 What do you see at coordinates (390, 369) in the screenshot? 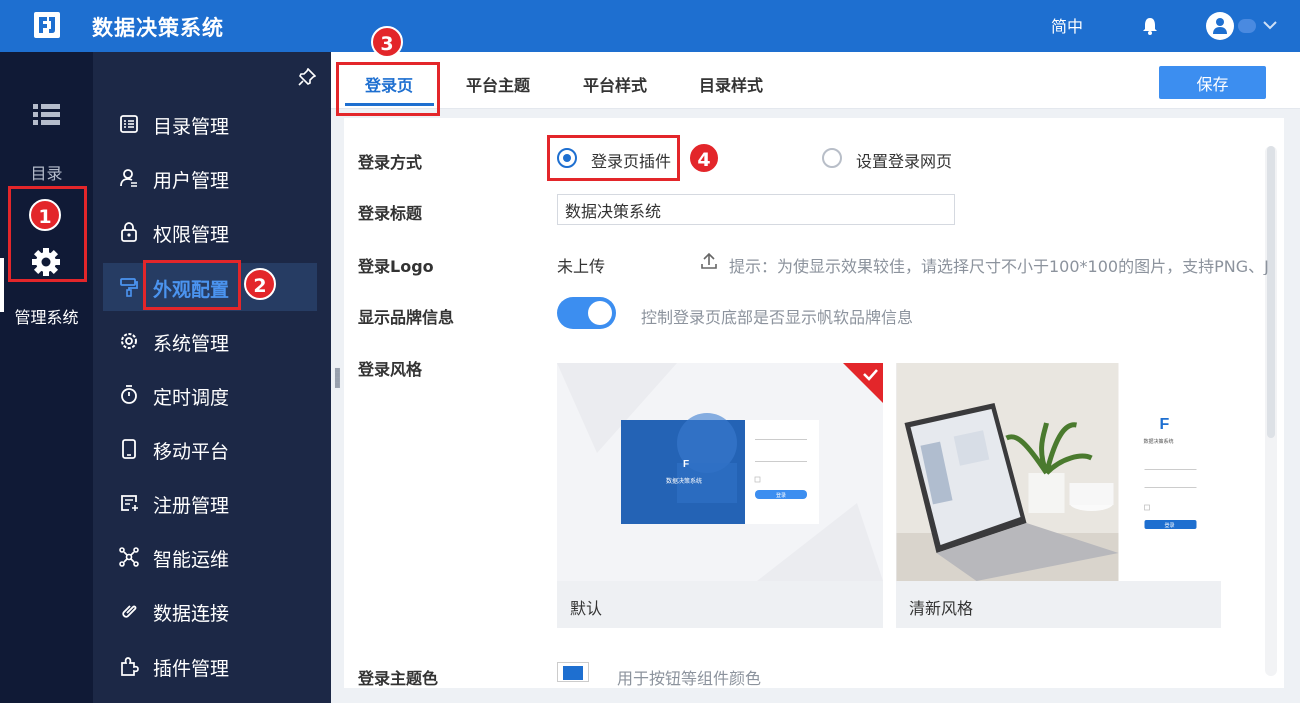
I see `login-style-label: 登录风格` at bounding box center [390, 369].